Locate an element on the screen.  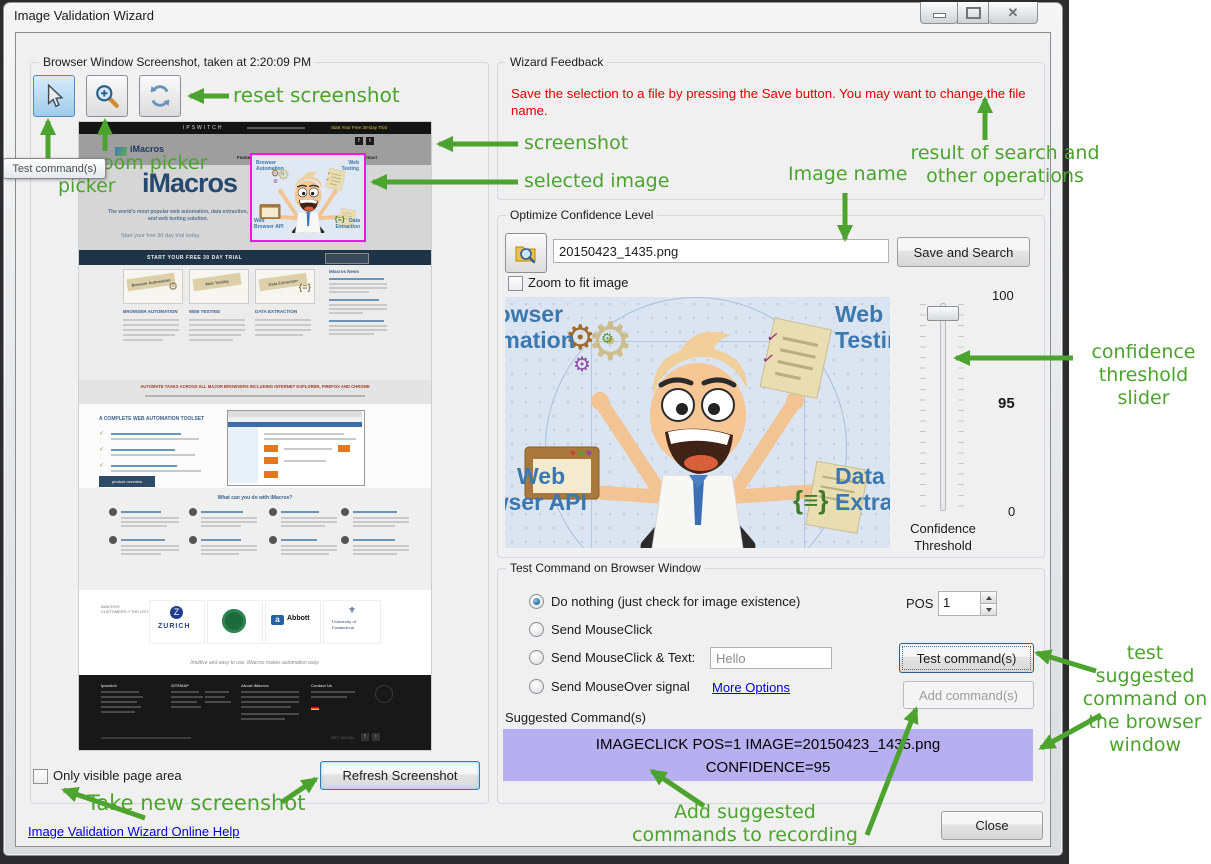
optimize-group-title: Optimize Confidence Level is located at coordinates (582, 215).